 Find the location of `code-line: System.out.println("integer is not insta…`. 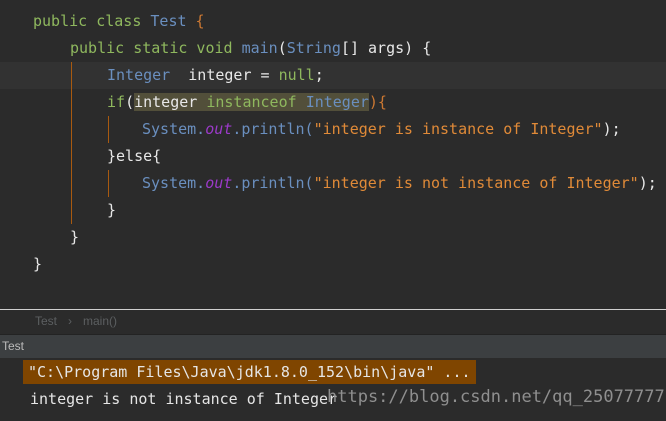

code-line: System.out.println("integer is not insta… is located at coordinates (399, 183).